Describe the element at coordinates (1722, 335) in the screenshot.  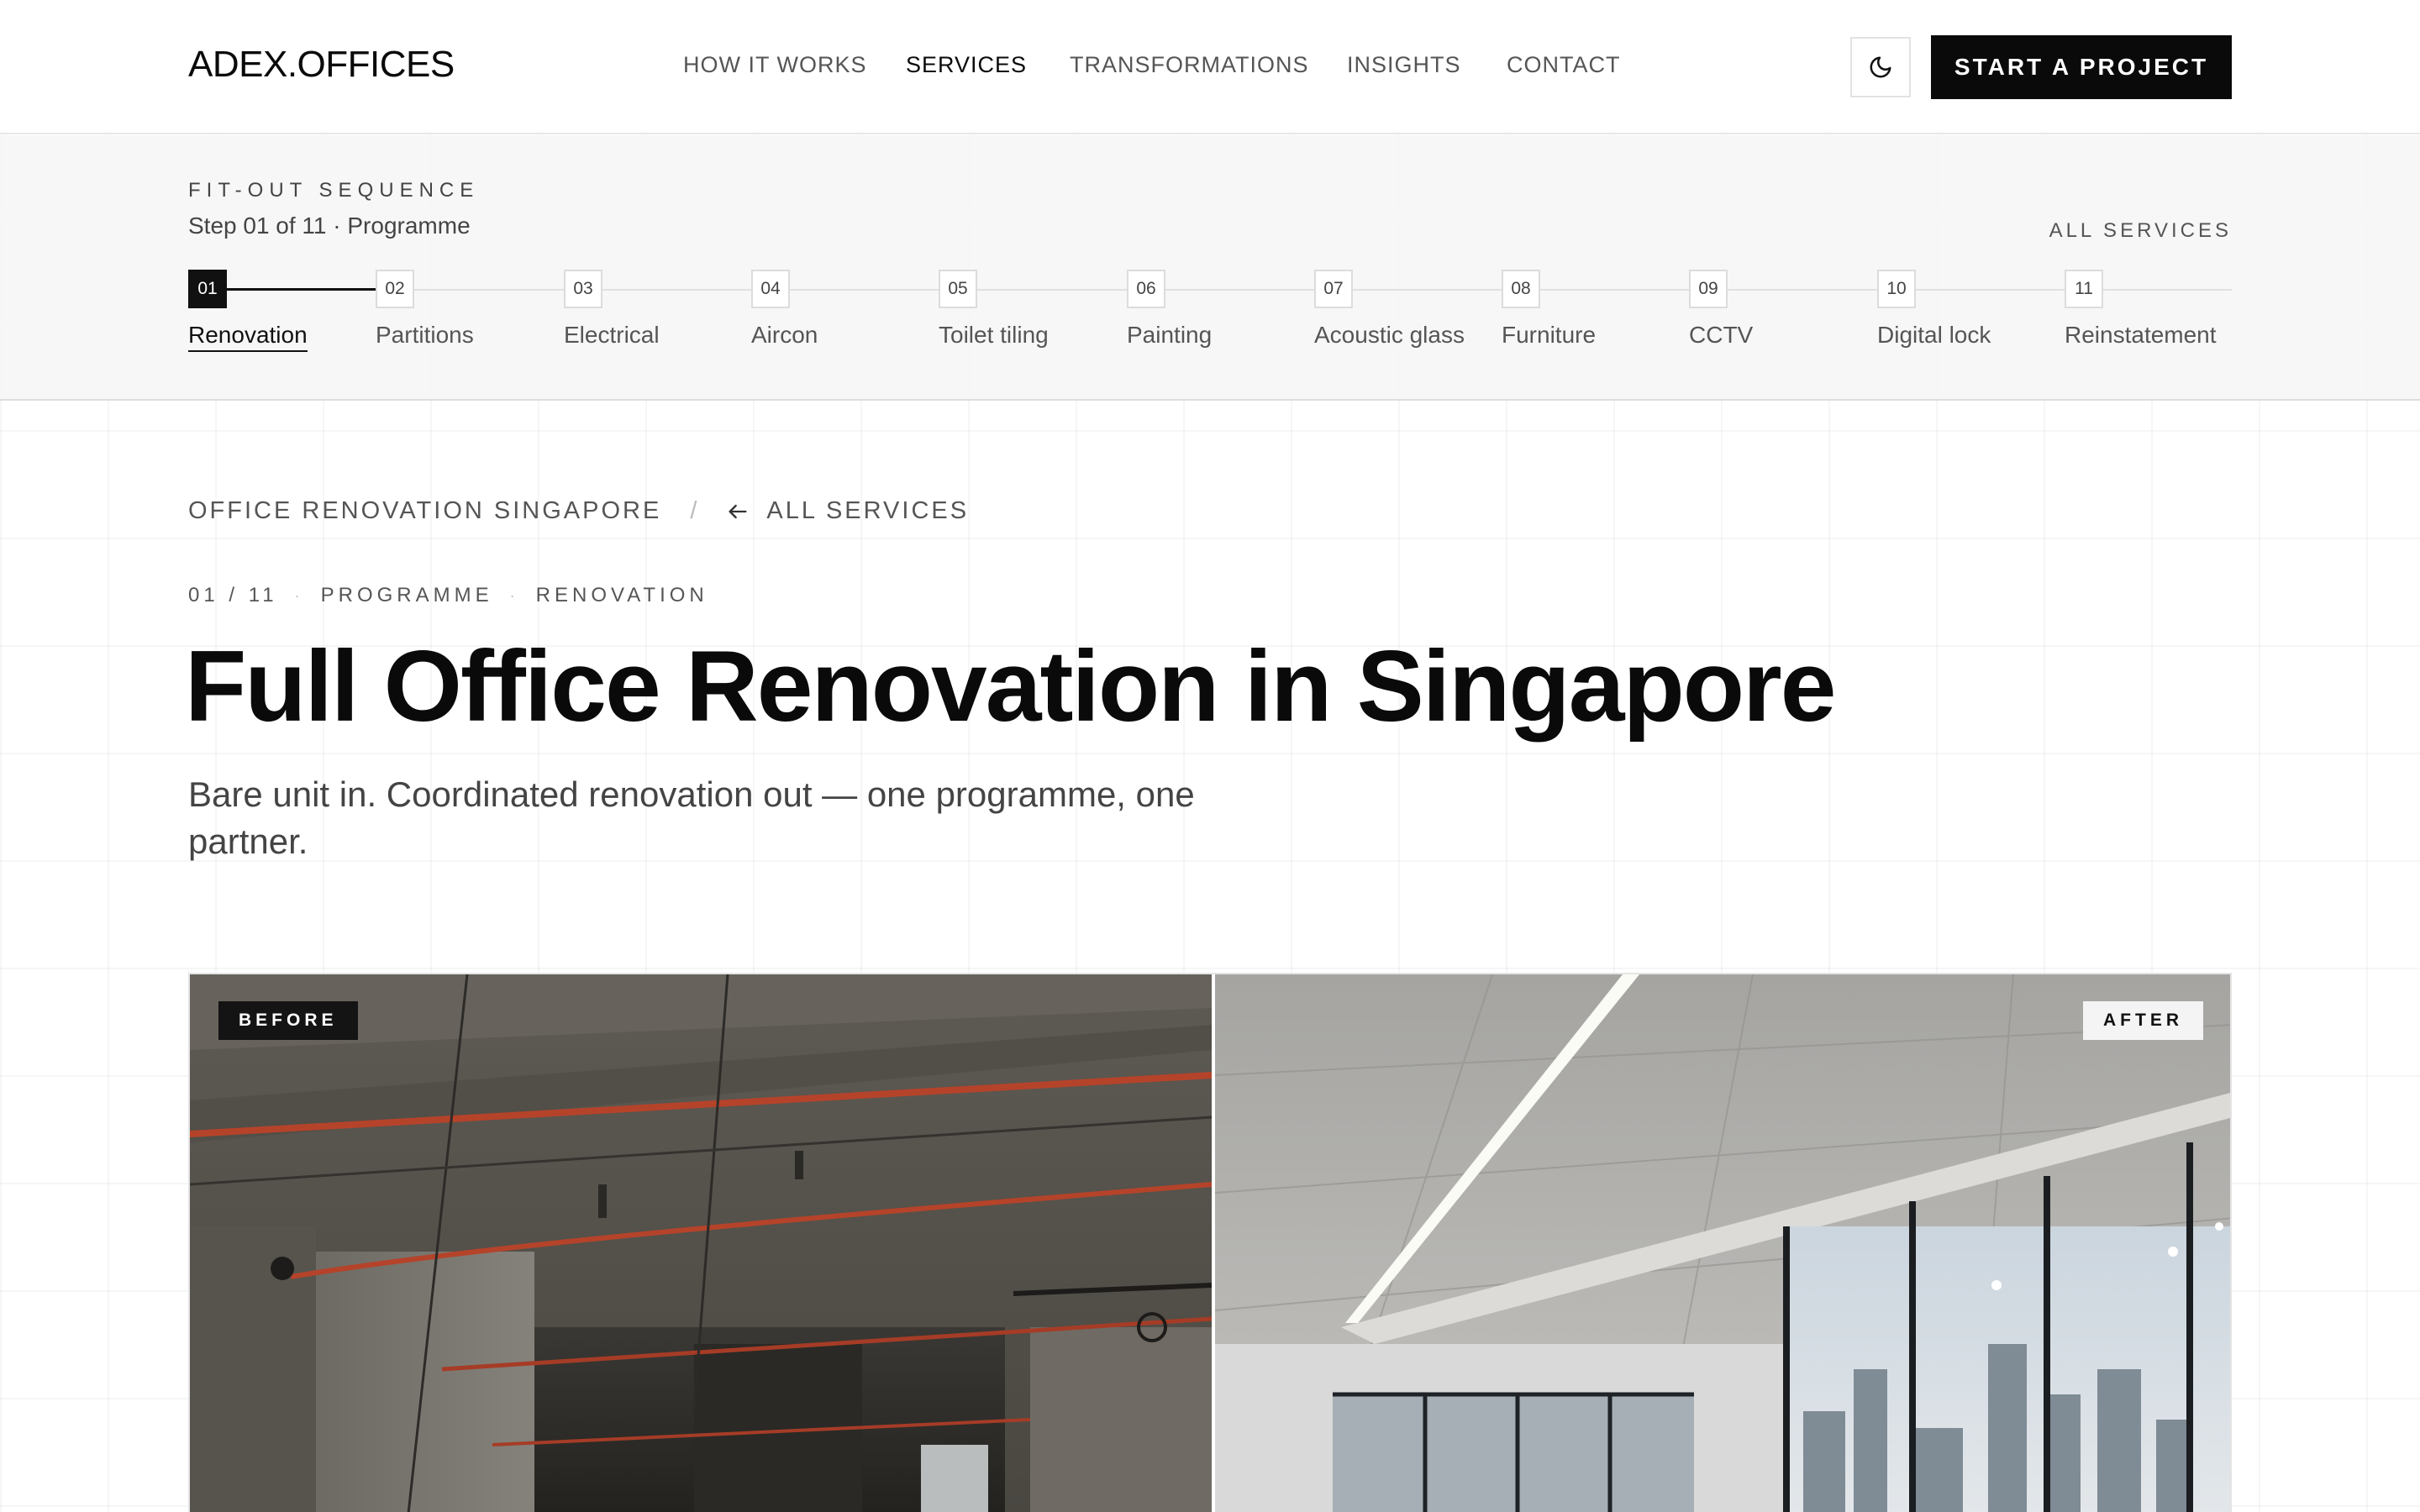
I see `step-label: CCTV` at that location.